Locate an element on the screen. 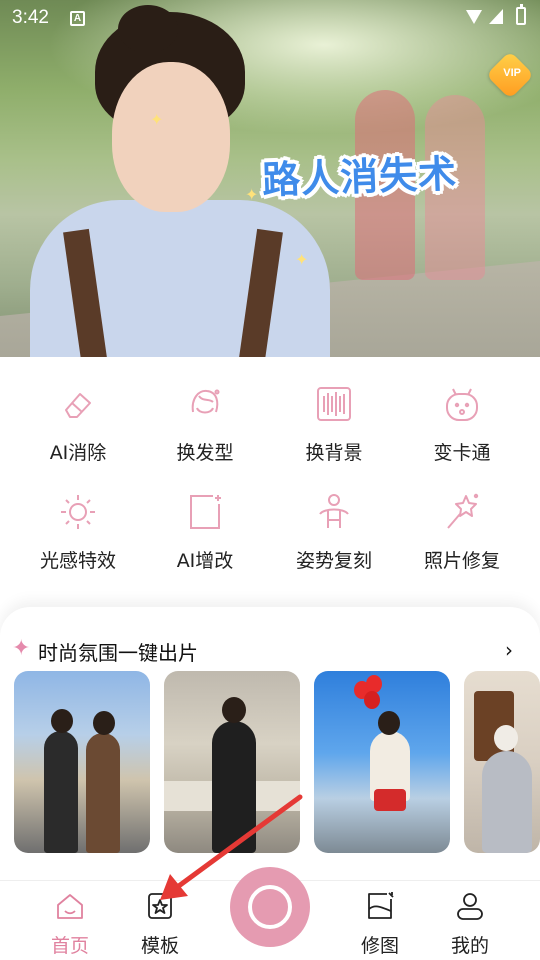 This screenshot has height=960, width=540. nav-profile: 我的 is located at coordinates (470, 922).